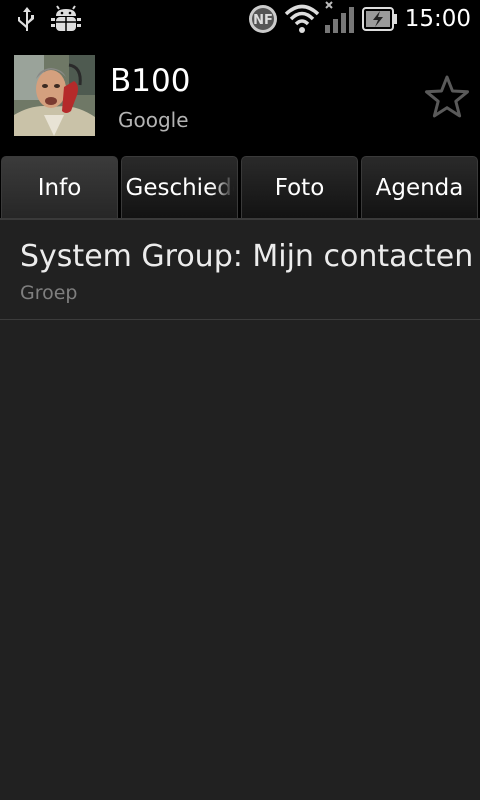  Describe the element at coordinates (339, 17) in the screenshot. I see `cell-signal-off-icon` at that location.